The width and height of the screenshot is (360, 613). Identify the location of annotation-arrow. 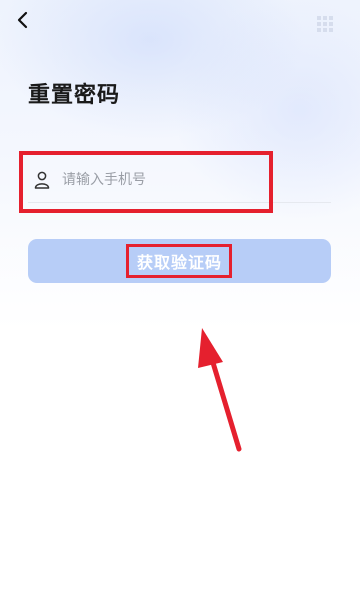
(220, 390).